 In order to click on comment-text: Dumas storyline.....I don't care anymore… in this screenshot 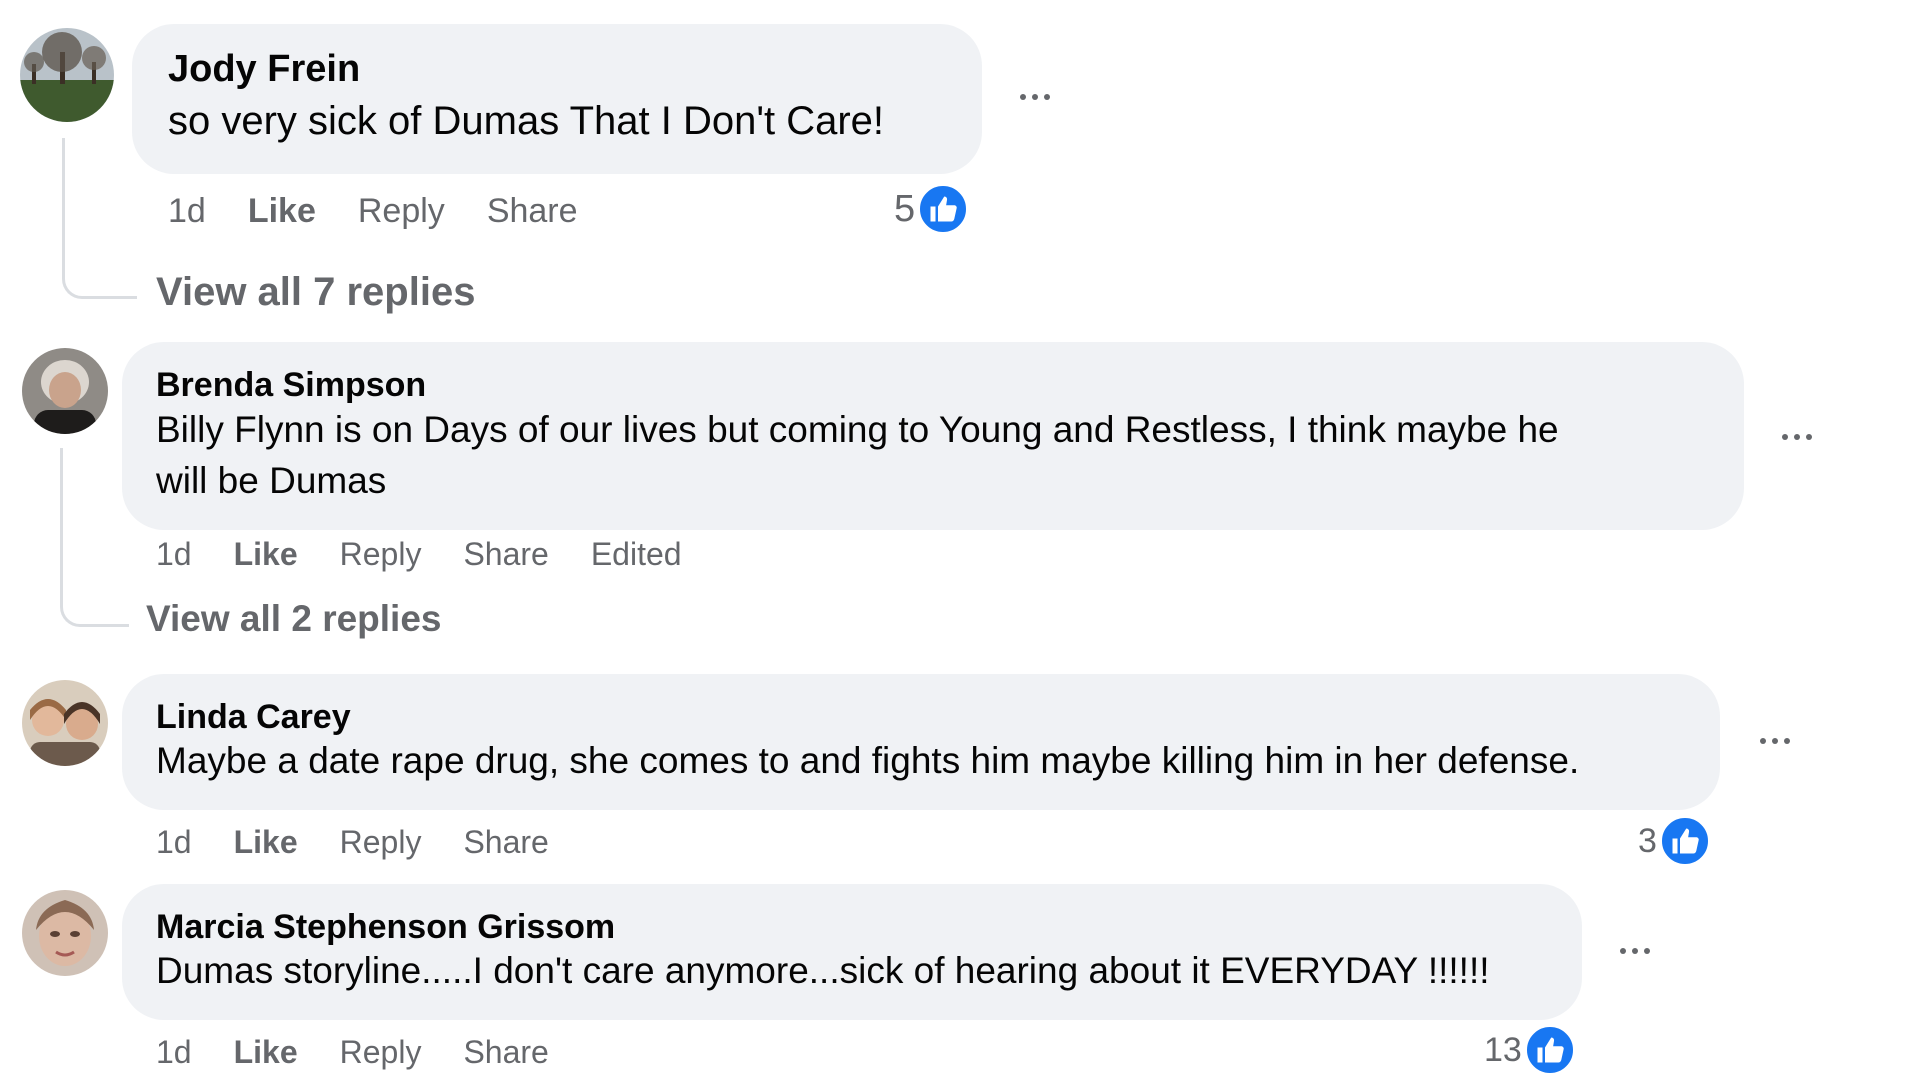, I will do `click(823, 970)`.